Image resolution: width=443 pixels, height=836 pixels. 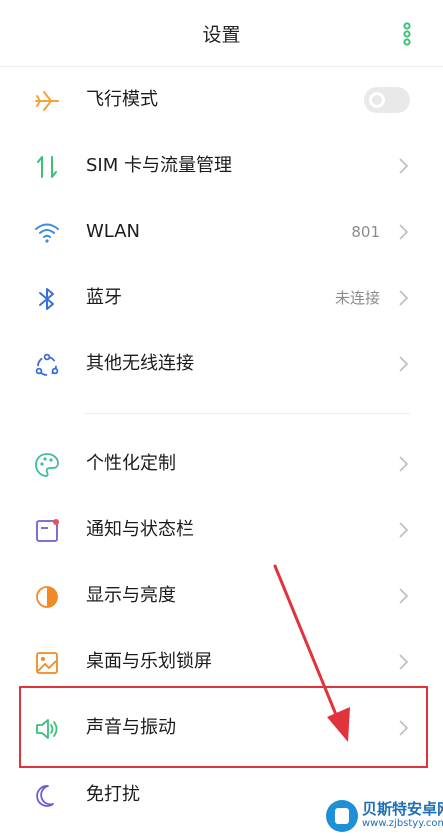 What do you see at coordinates (149, 661) in the screenshot?
I see `setting-label: 桌面与乐划锁屏` at bounding box center [149, 661].